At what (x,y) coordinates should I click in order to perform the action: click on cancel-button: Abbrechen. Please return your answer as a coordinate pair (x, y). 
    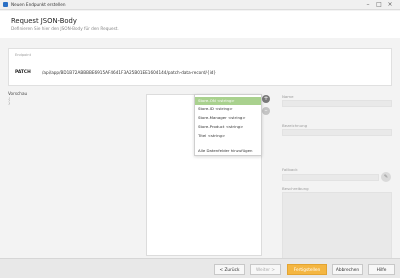
    Looking at the image, I should click on (347, 269).